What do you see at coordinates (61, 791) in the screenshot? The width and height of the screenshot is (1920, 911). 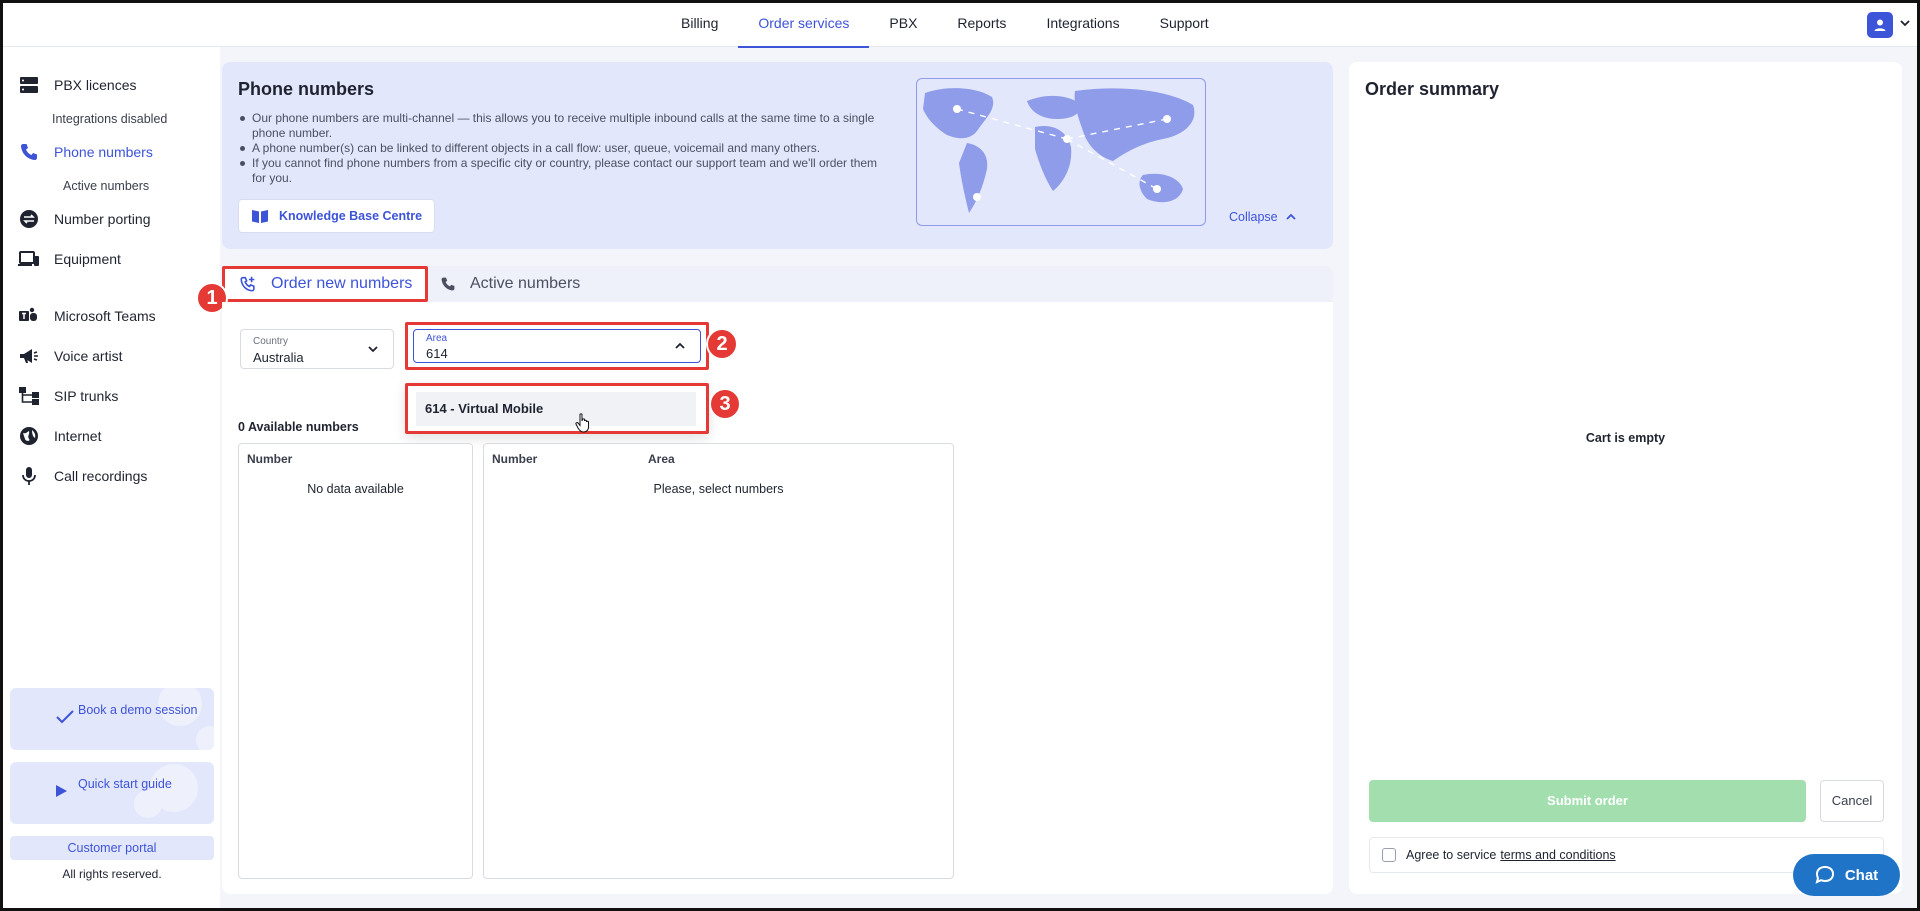 I see `play-icon` at bounding box center [61, 791].